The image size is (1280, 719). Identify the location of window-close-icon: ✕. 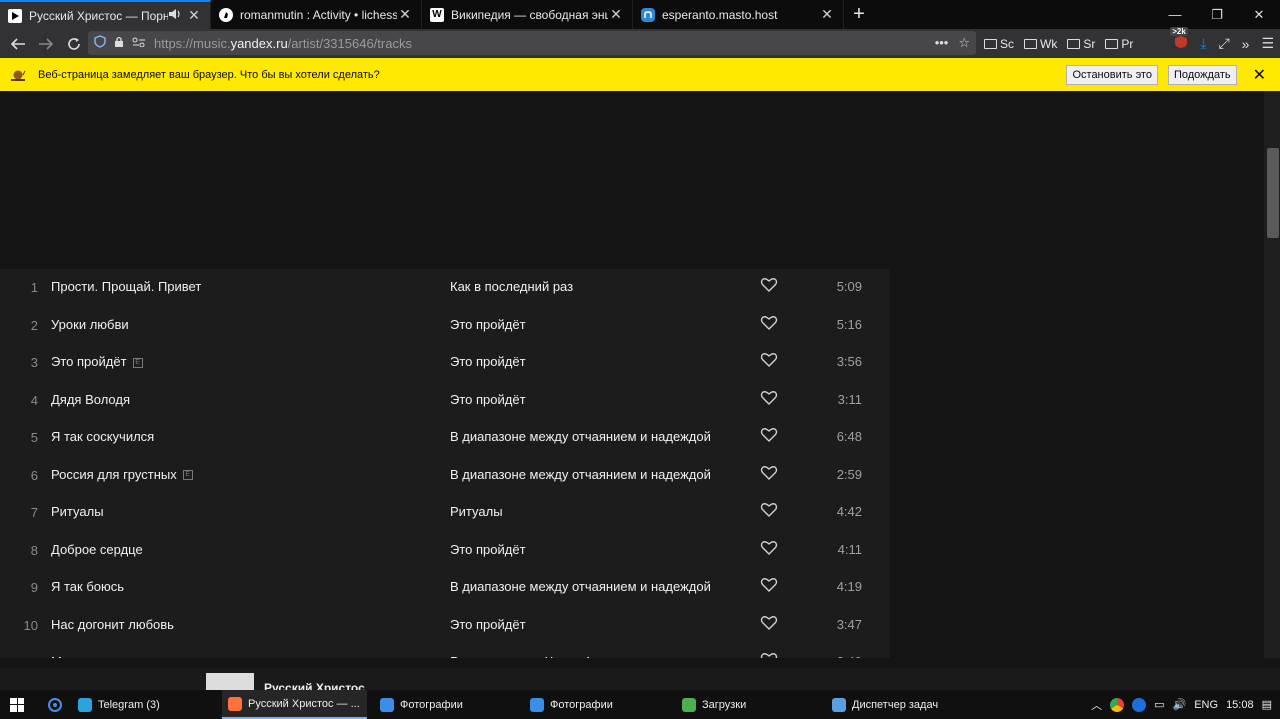
(1259, 14).